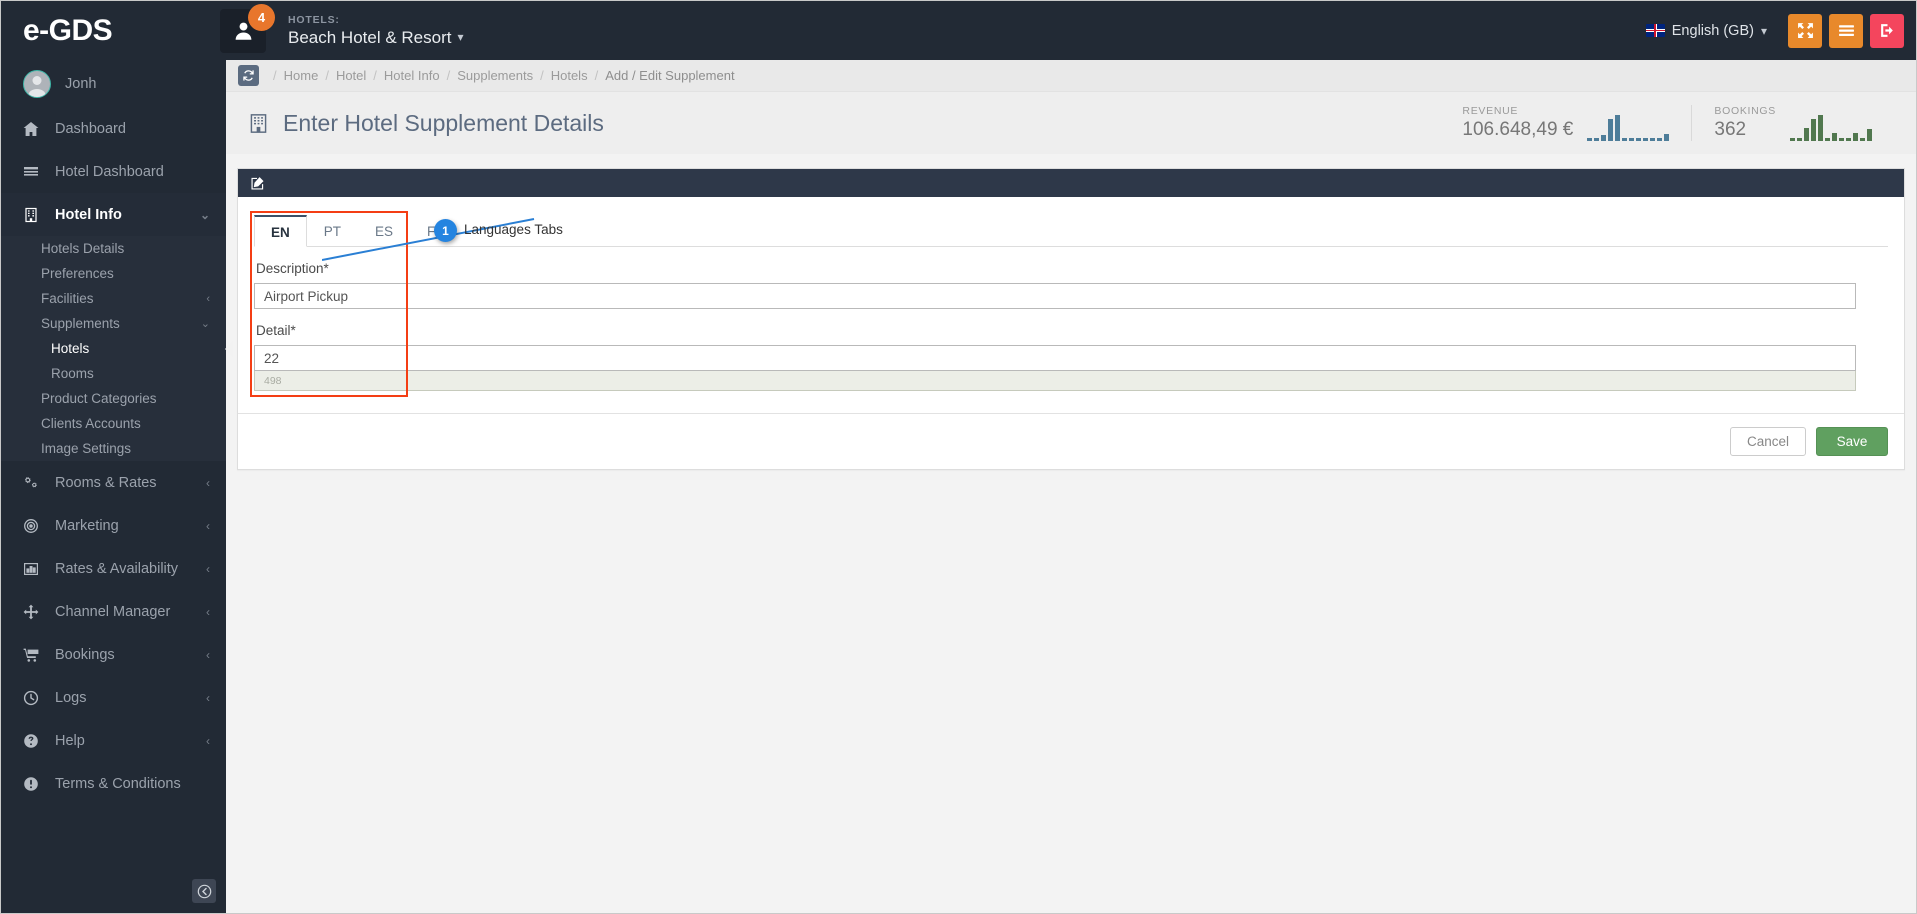 This screenshot has width=1917, height=914. I want to click on stat-value: 106.648,49 €, so click(1518, 129).